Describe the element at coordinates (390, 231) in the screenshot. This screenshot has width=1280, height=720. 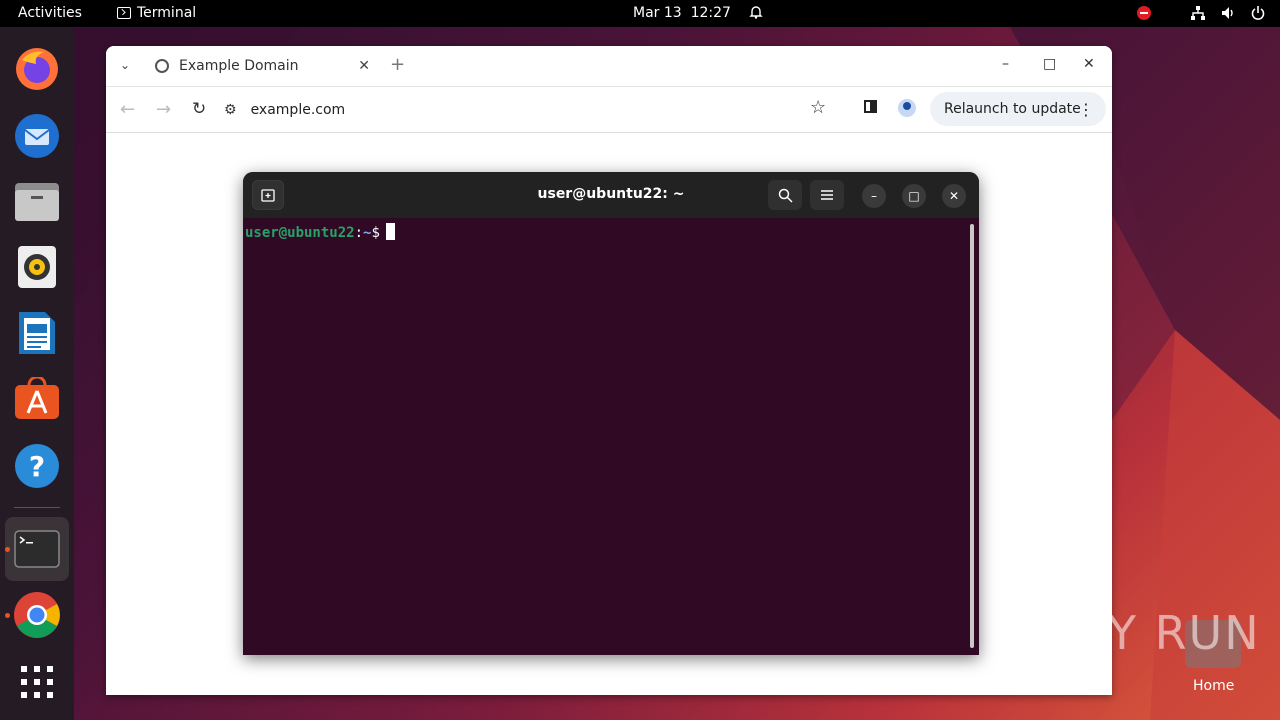
I see `text-cursor` at that location.